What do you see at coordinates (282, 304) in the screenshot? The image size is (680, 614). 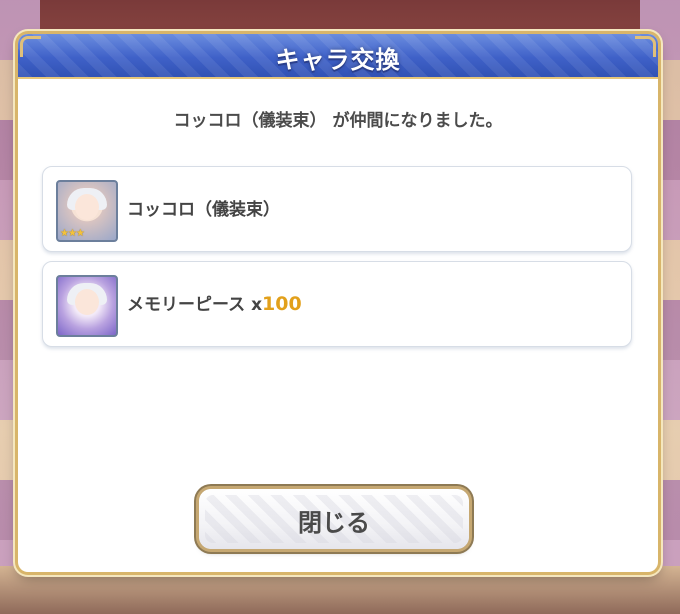 I see `reward-quantity: 100` at bounding box center [282, 304].